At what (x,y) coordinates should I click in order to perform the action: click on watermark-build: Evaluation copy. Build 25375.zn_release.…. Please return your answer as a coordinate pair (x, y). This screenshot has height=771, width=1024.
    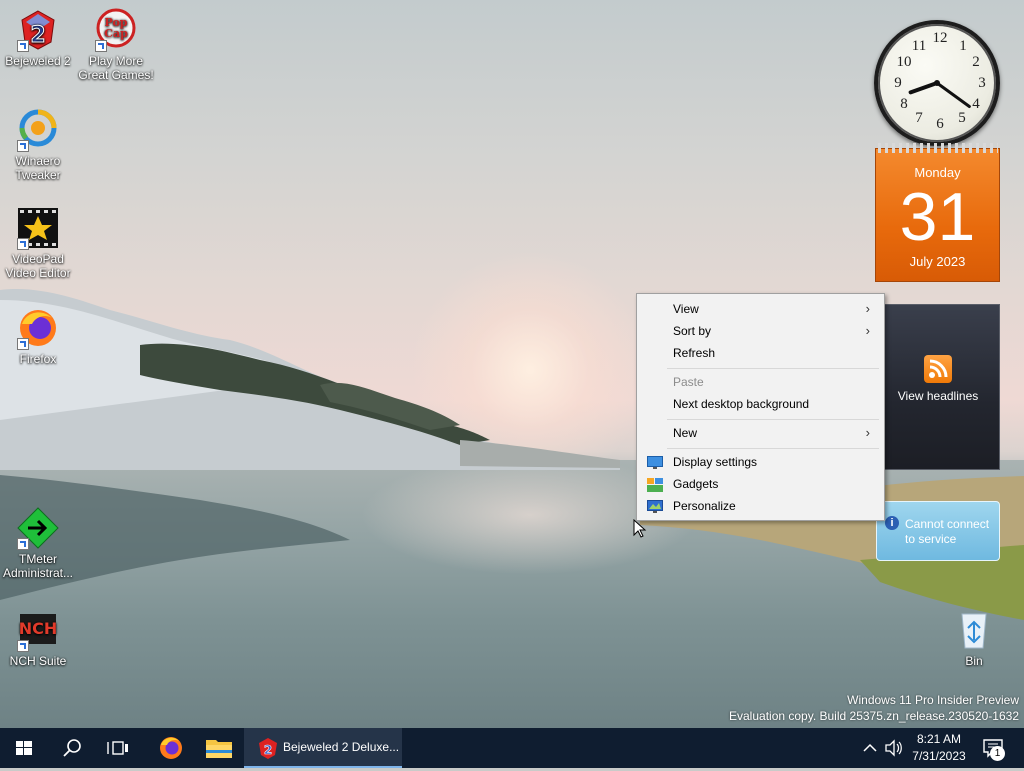
    Looking at the image, I should click on (874, 716).